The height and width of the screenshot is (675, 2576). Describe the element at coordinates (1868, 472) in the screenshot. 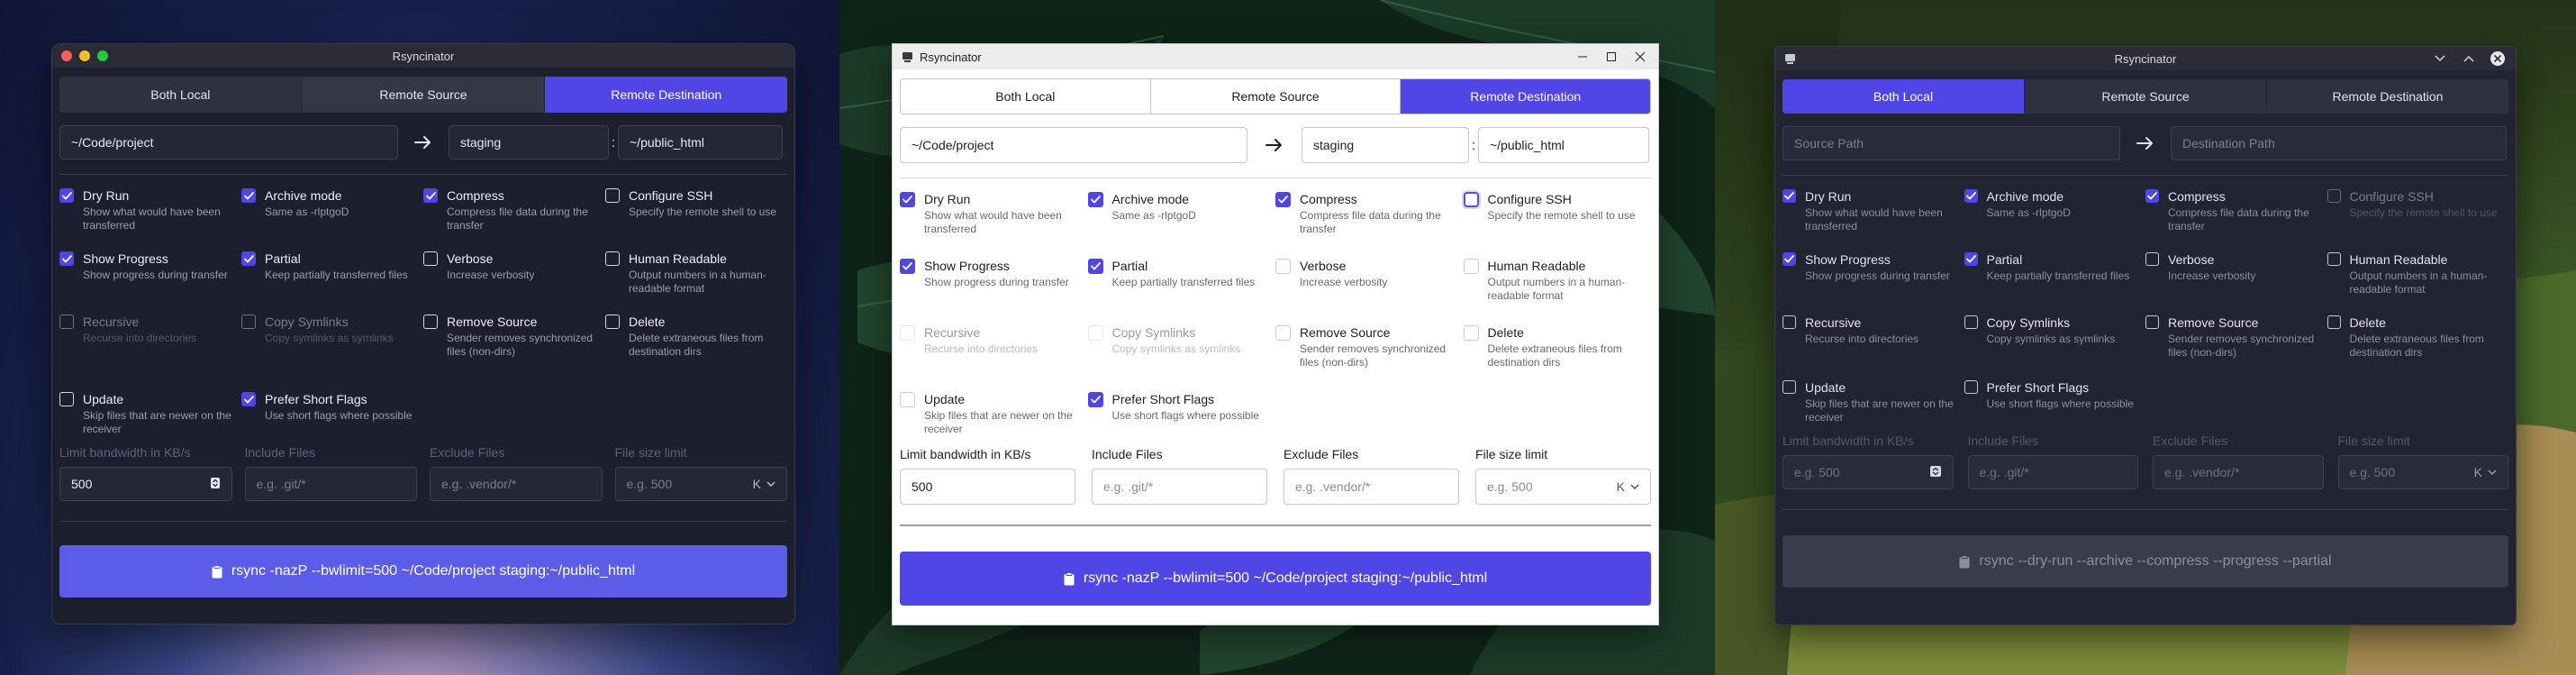

I see `bwlimit-input: e.g. 500` at that location.